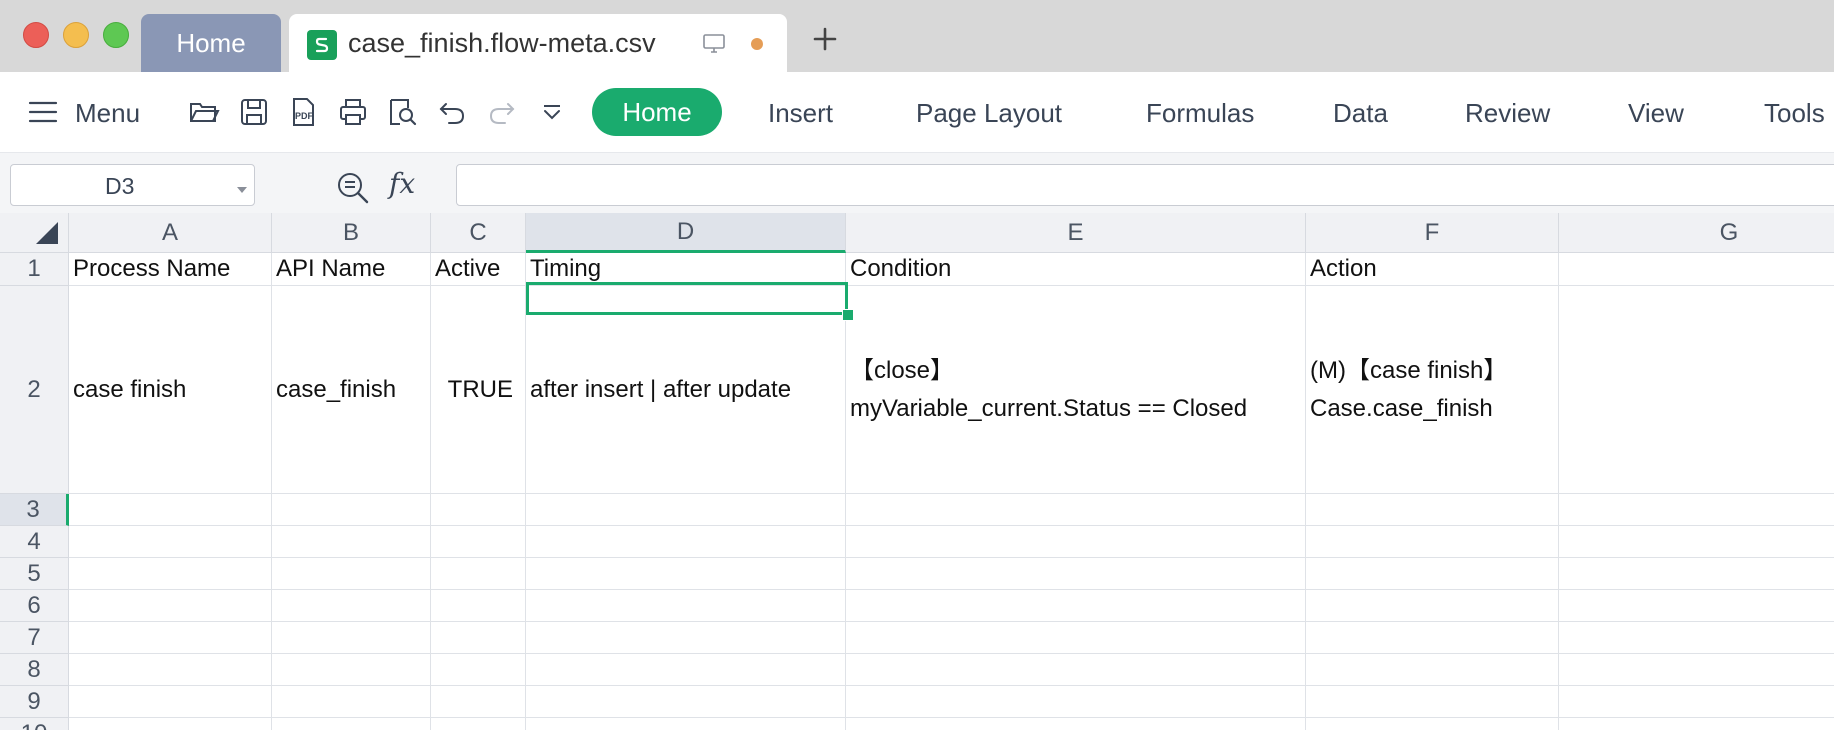 This screenshot has height=730, width=1834. I want to click on export-pdf-icon: PDF, so click(303, 112).